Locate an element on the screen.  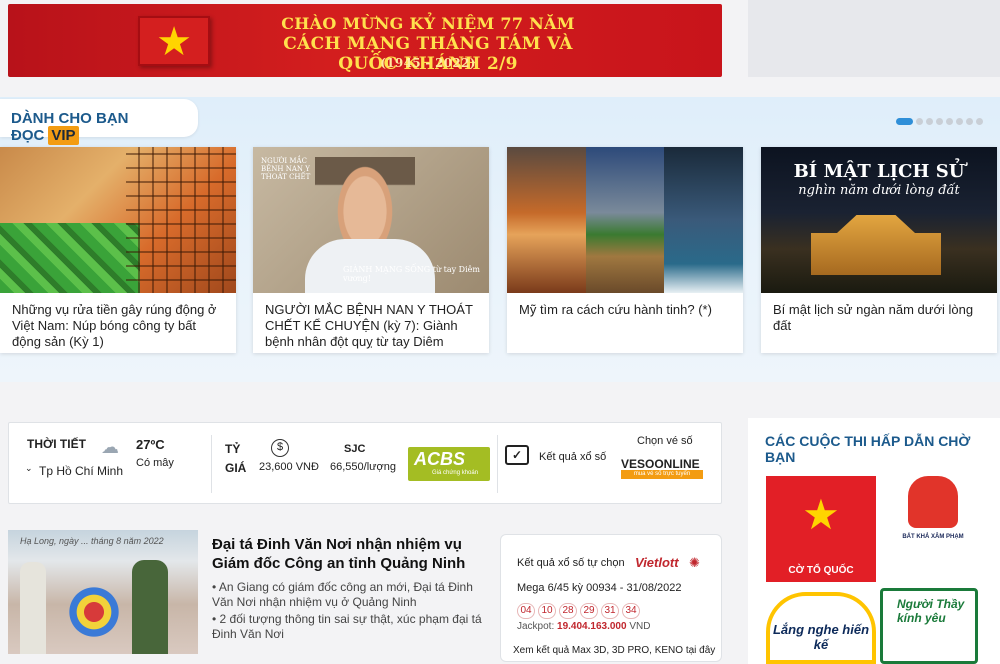
contest-teacher-label: Người Thầy kính yêu is located at coordinates (931, 611).